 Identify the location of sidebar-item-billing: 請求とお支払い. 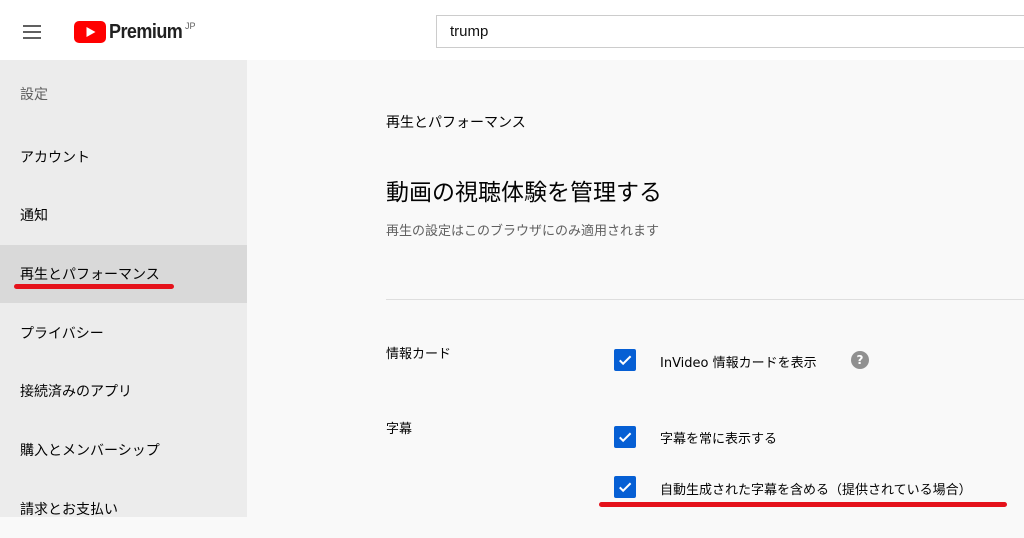
(123, 509).